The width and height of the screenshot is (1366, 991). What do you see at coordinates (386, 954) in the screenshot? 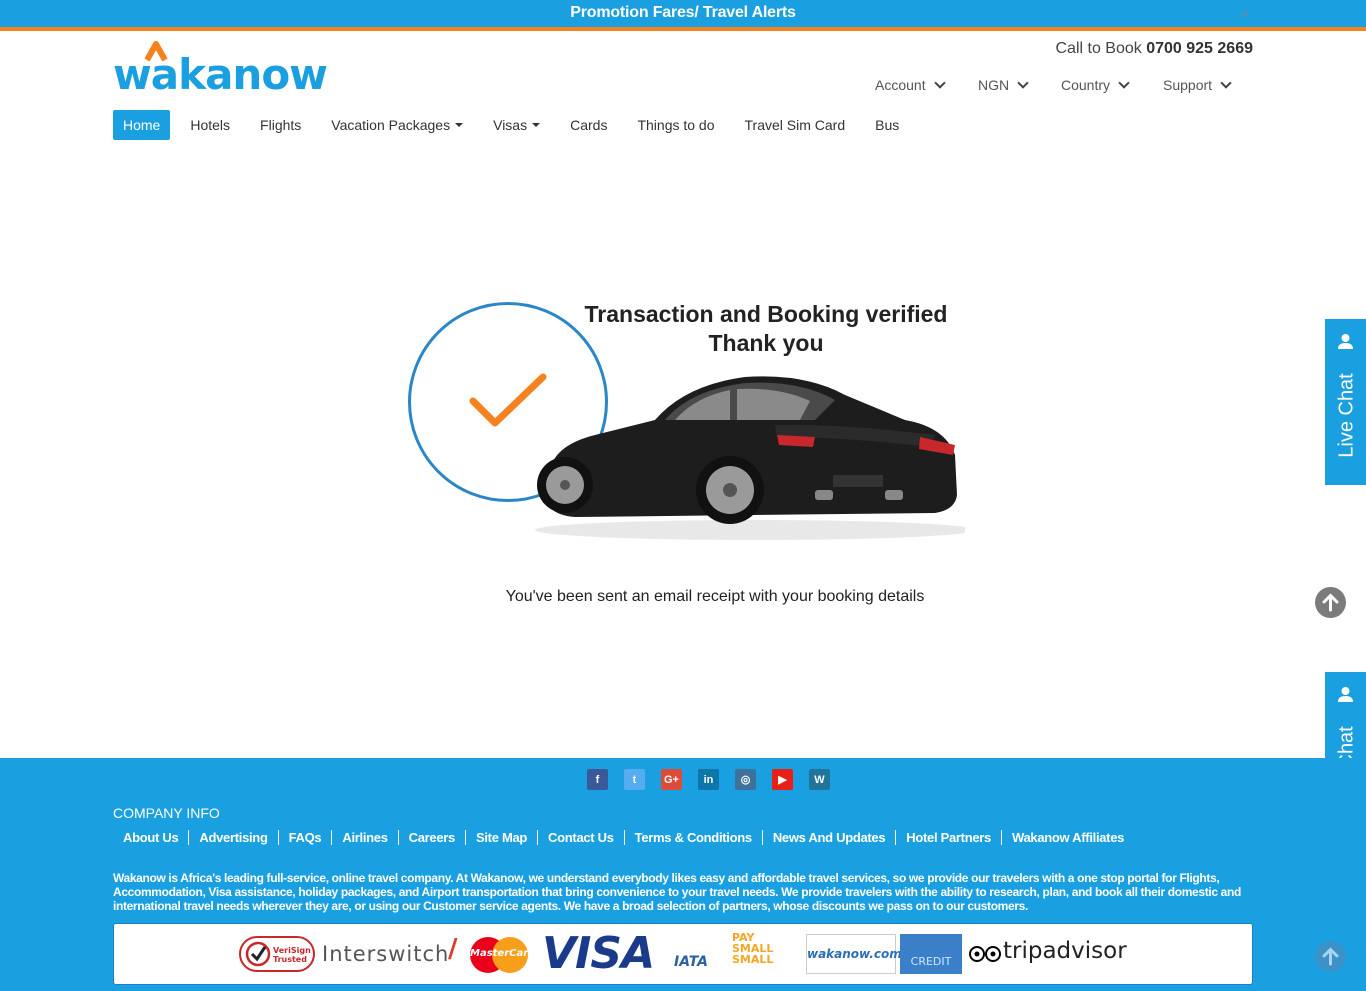
I see `interswitch-logo: Interswitch` at bounding box center [386, 954].